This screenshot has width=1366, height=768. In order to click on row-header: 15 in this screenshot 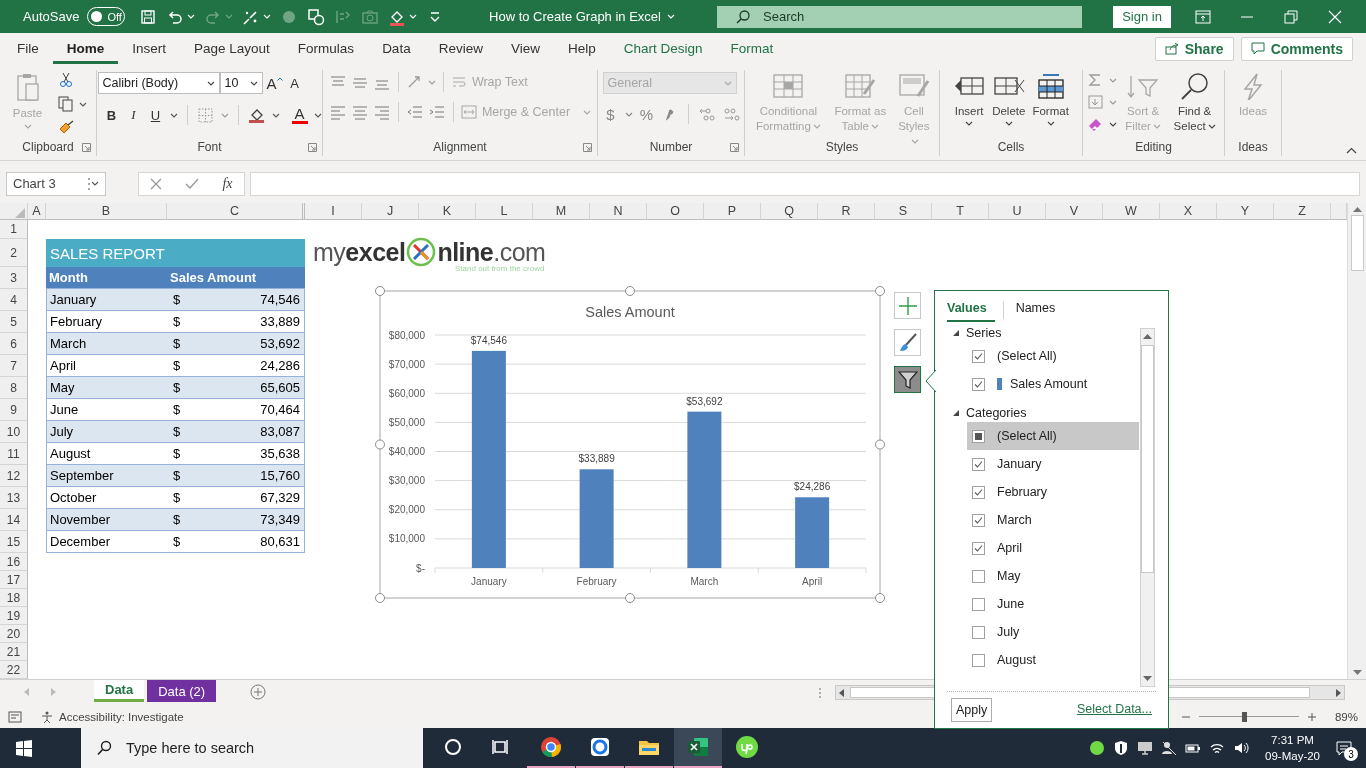, I will do `click(14, 542)`.